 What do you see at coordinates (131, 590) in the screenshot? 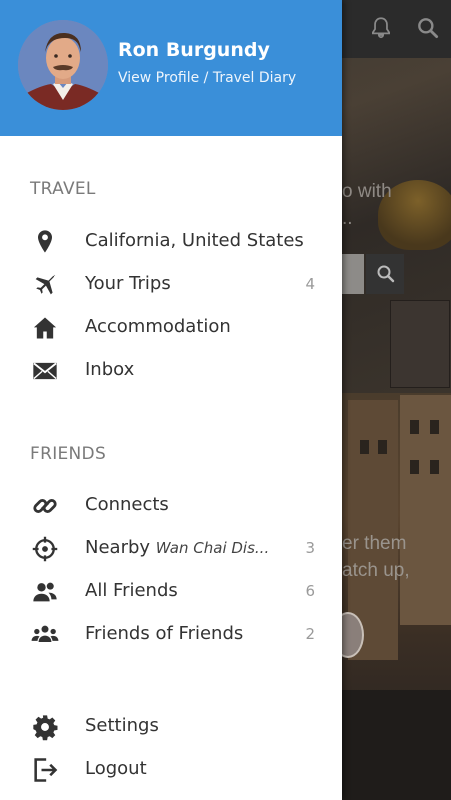
I see `menu-item-label: All Friends` at bounding box center [131, 590].